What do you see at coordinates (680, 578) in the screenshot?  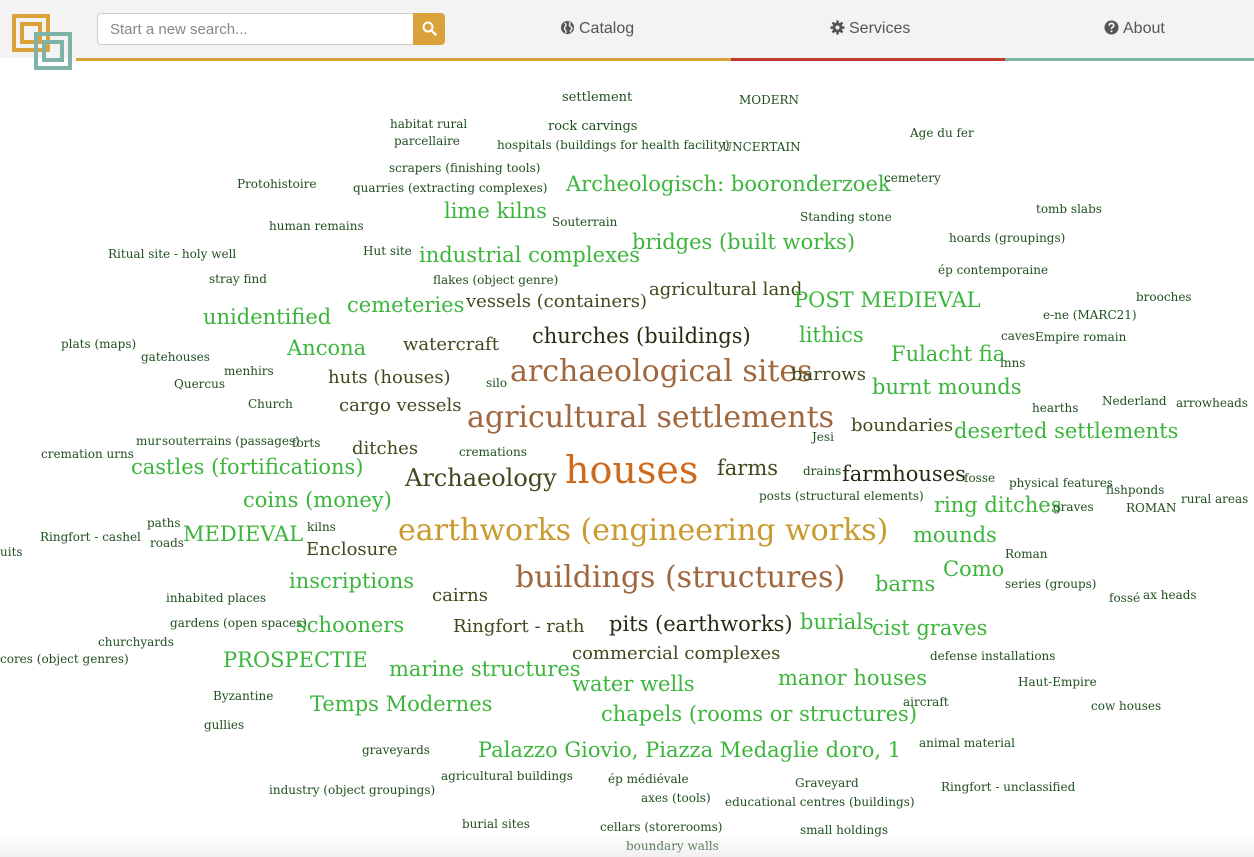 I see `cloud-tag: buildings (structures)` at bounding box center [680, 578].